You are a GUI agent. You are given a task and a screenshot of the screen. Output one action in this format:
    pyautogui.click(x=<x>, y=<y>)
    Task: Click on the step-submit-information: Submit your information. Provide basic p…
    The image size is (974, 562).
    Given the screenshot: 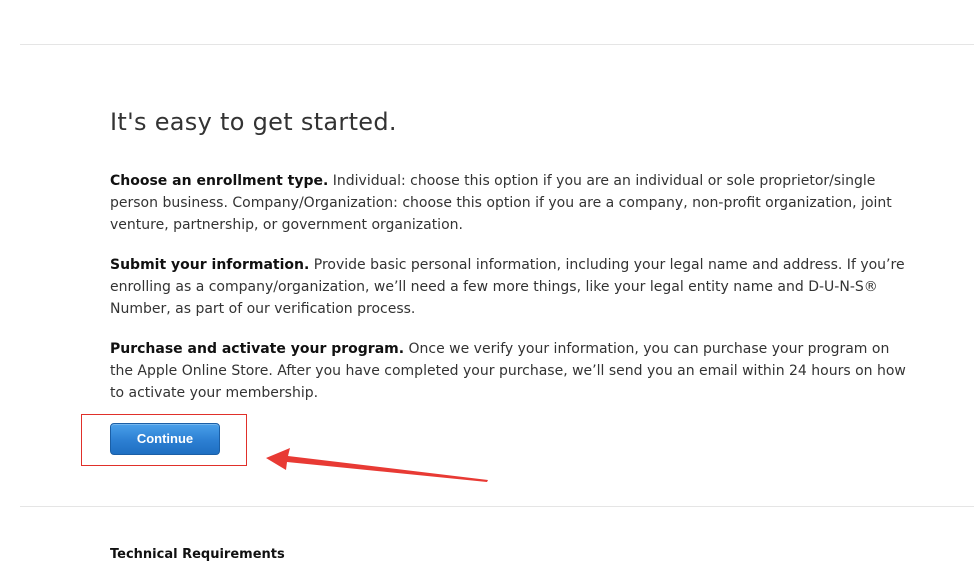 What is the action you would take?
    pyautogui.click(x=510, y=287)
    